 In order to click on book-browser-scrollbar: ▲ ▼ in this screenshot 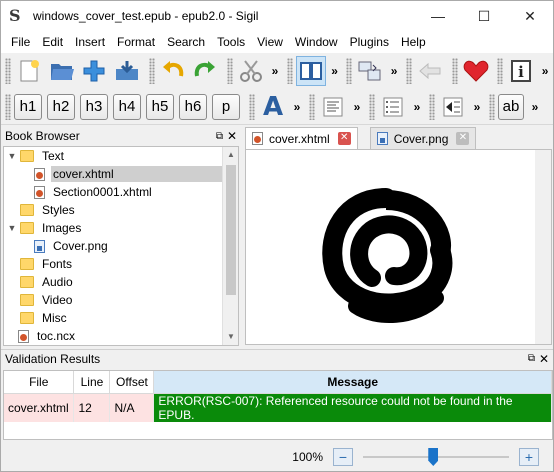, I will do `click(230, 246)`.